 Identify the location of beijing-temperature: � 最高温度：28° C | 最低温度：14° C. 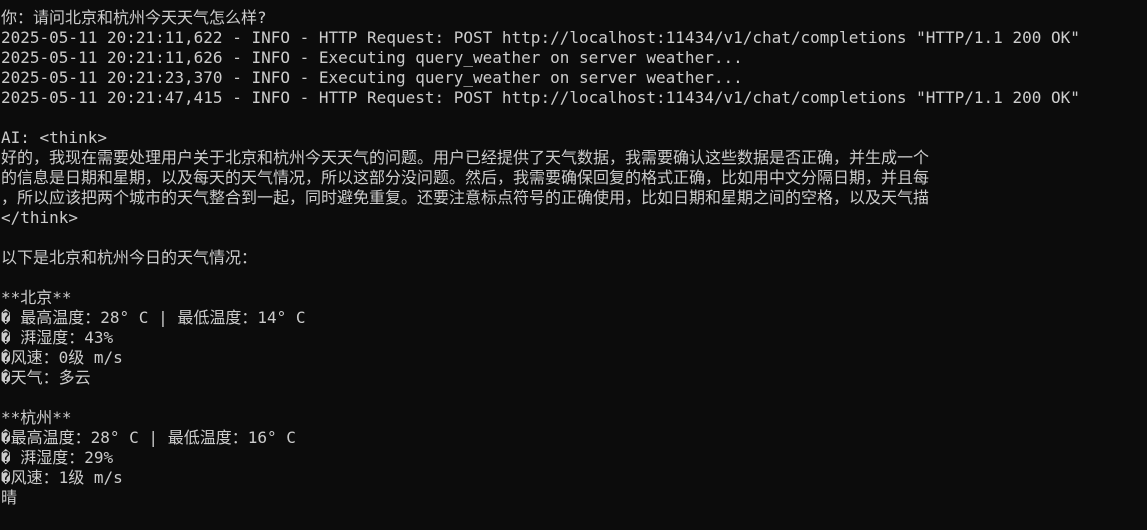
(153, 317).